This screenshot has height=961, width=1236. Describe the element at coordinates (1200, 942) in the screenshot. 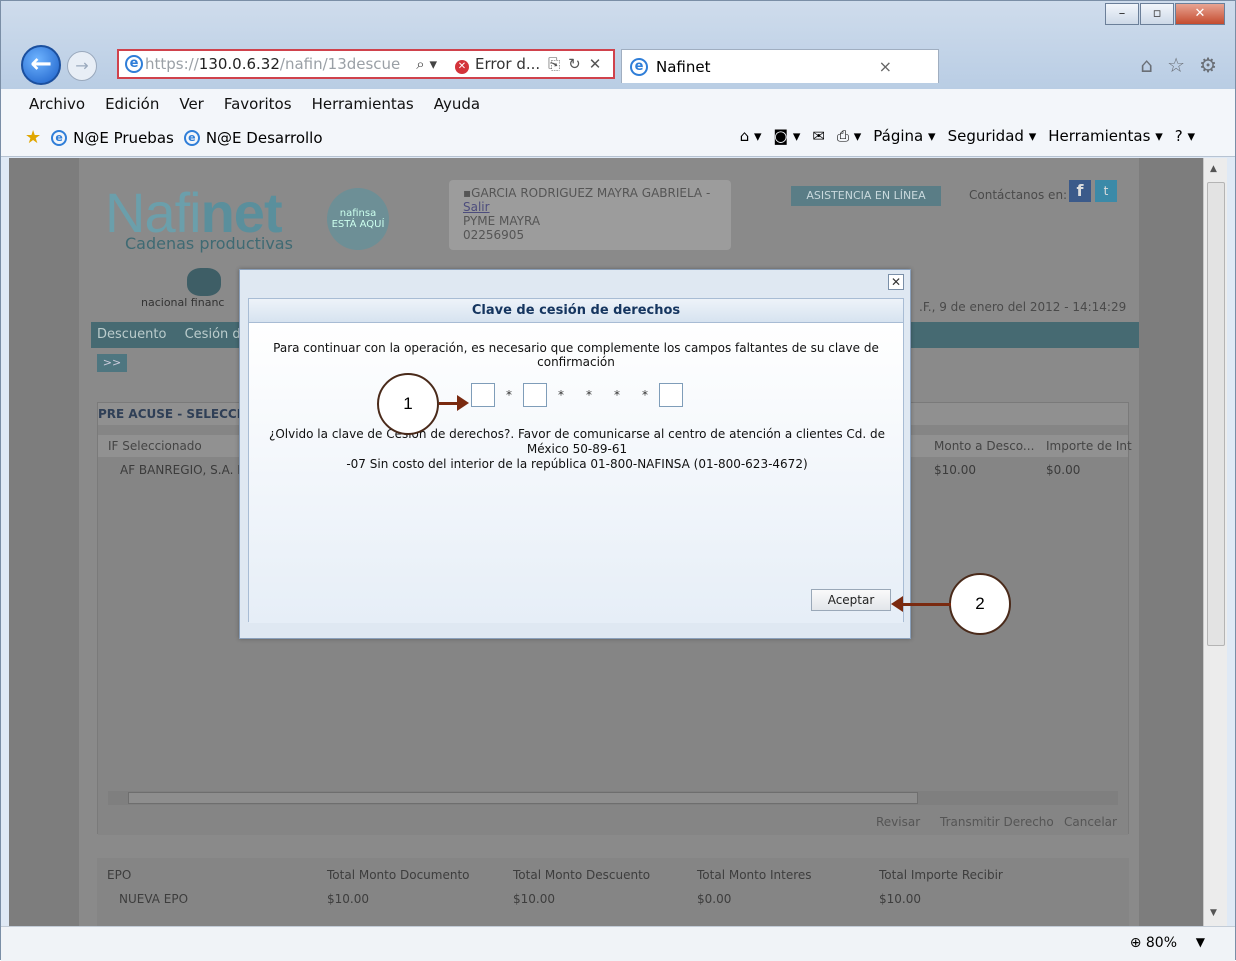

I see `zoom-dropdown-icon: ▼` at that location.